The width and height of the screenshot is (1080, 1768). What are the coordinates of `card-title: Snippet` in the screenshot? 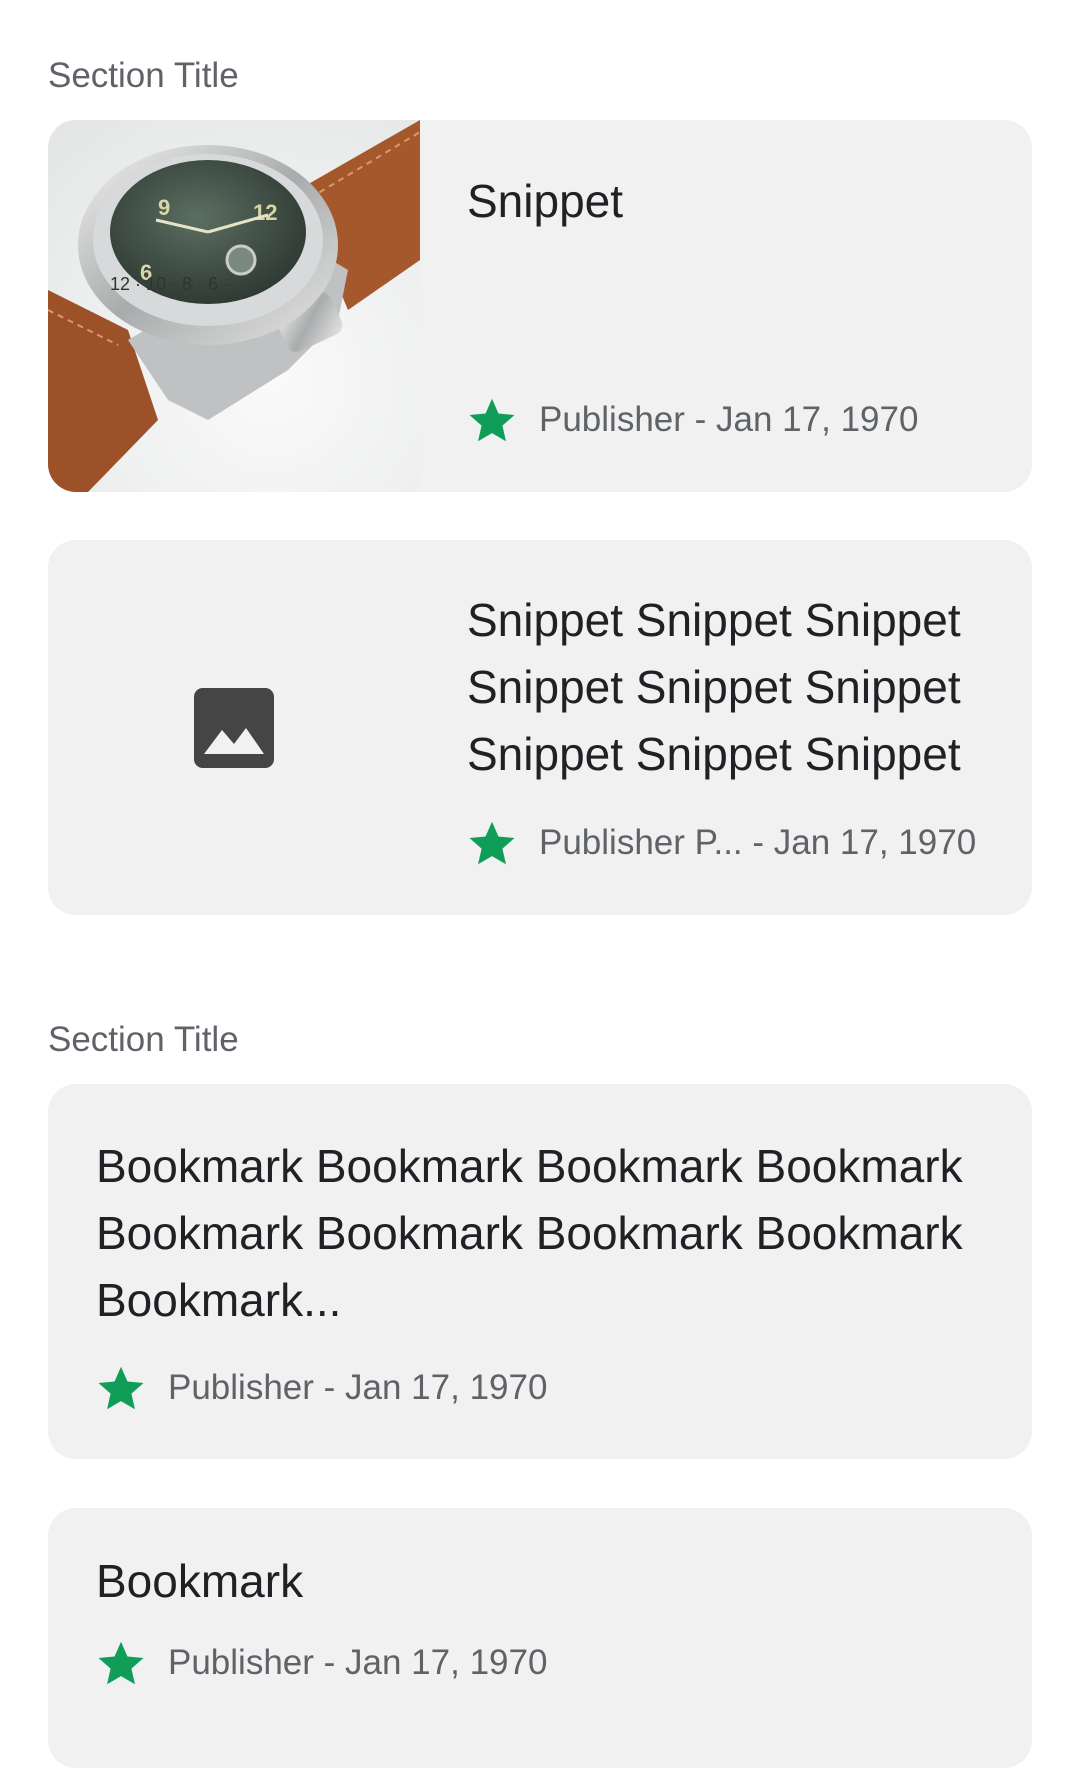 It's located at (545, 201).